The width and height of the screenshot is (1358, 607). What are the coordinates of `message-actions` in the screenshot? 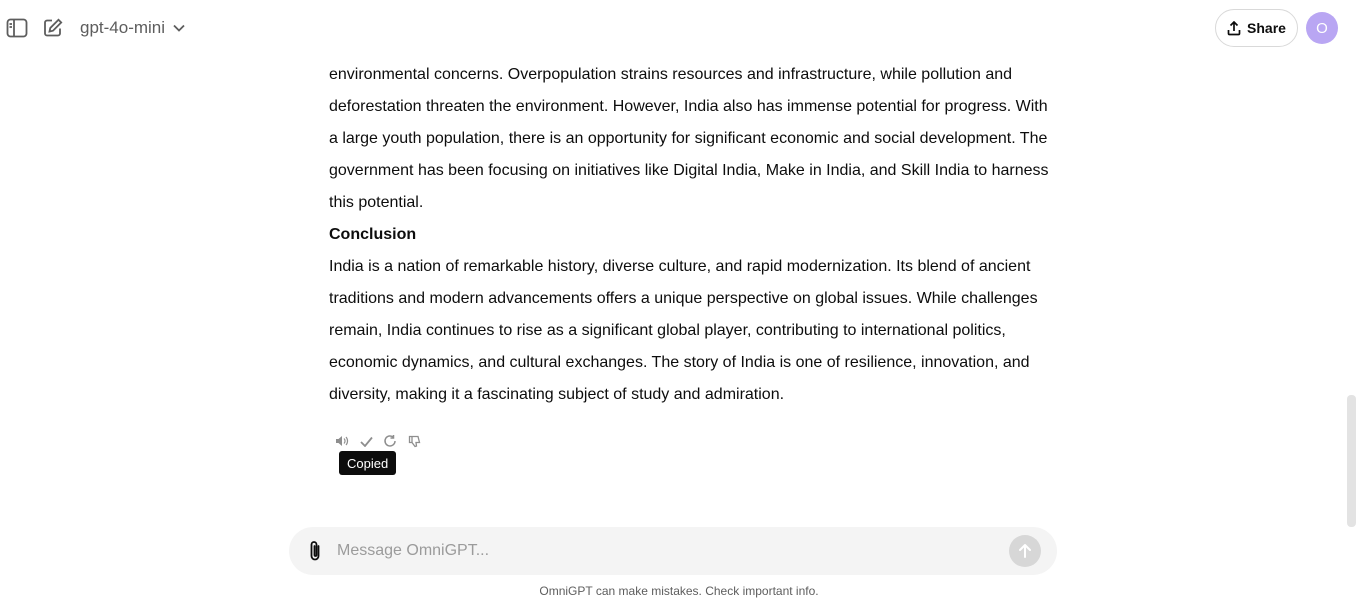 It's located at (378, 441).